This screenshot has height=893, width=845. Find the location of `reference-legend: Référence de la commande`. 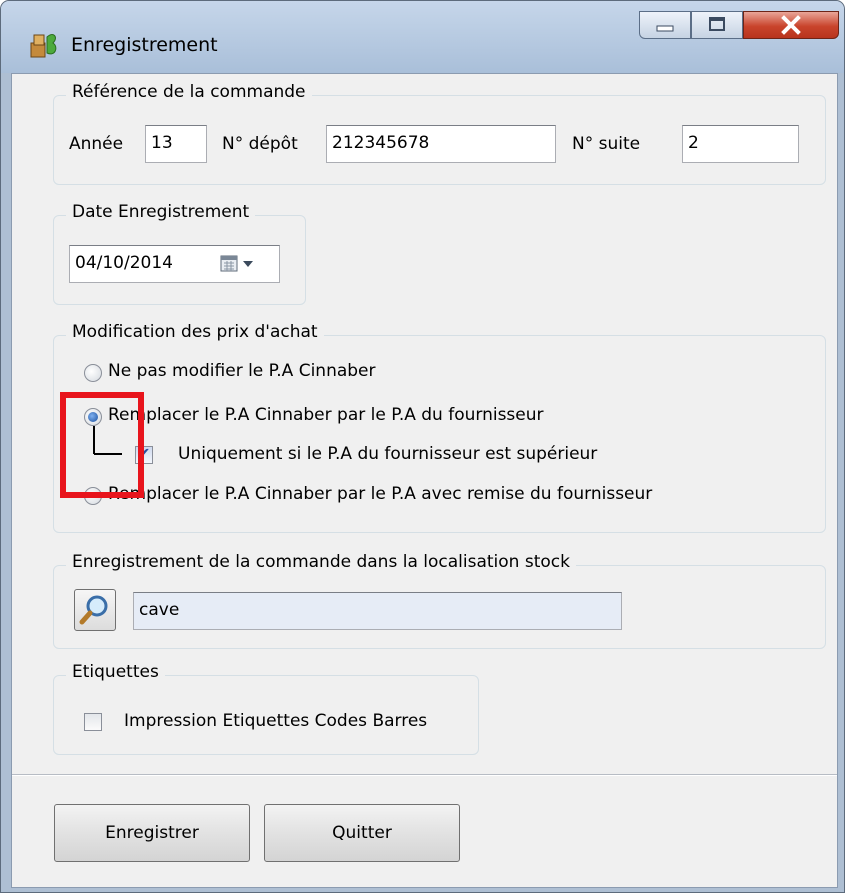

reference-legend: Référence de la commande is located at coordinates (189, 92).